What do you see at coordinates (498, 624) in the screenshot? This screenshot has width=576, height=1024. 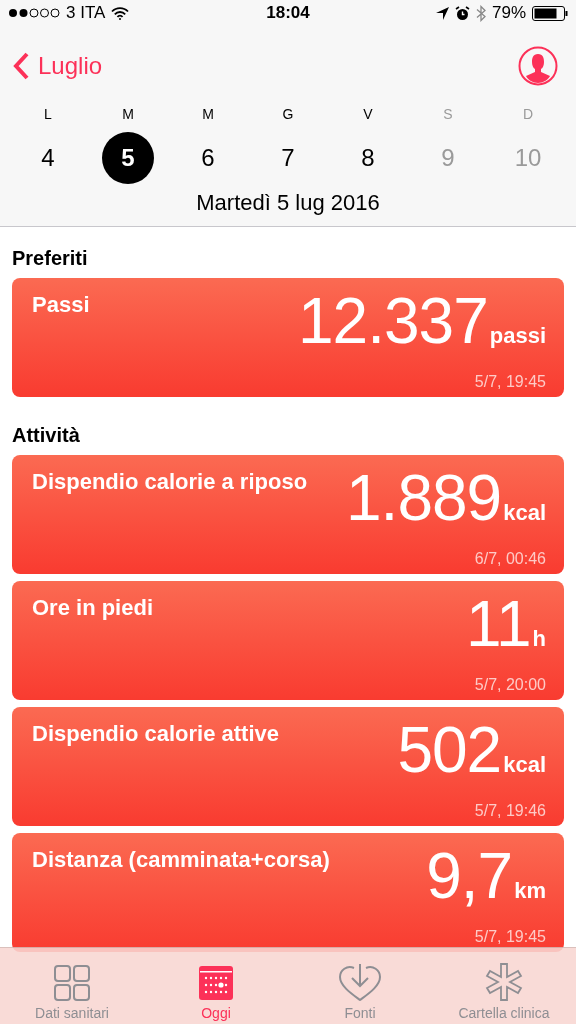 I see `metric-value: 11` at bounding box center [498, 624].